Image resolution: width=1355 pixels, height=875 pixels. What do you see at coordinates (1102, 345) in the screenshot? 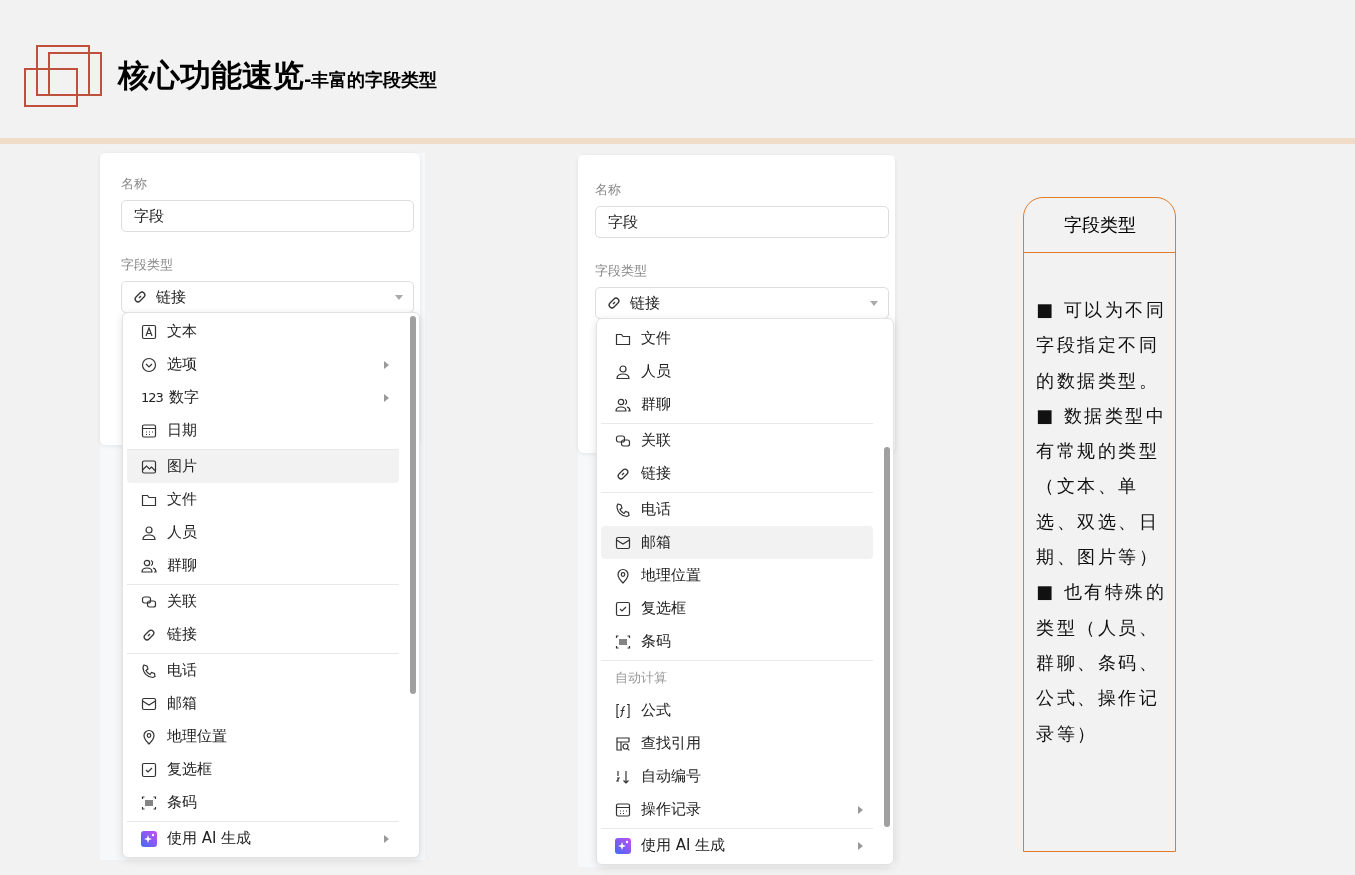
I see `bullet-text: ■ 可以为不同字段指定不同的数据类型。` at bounding box center [1102, 345].